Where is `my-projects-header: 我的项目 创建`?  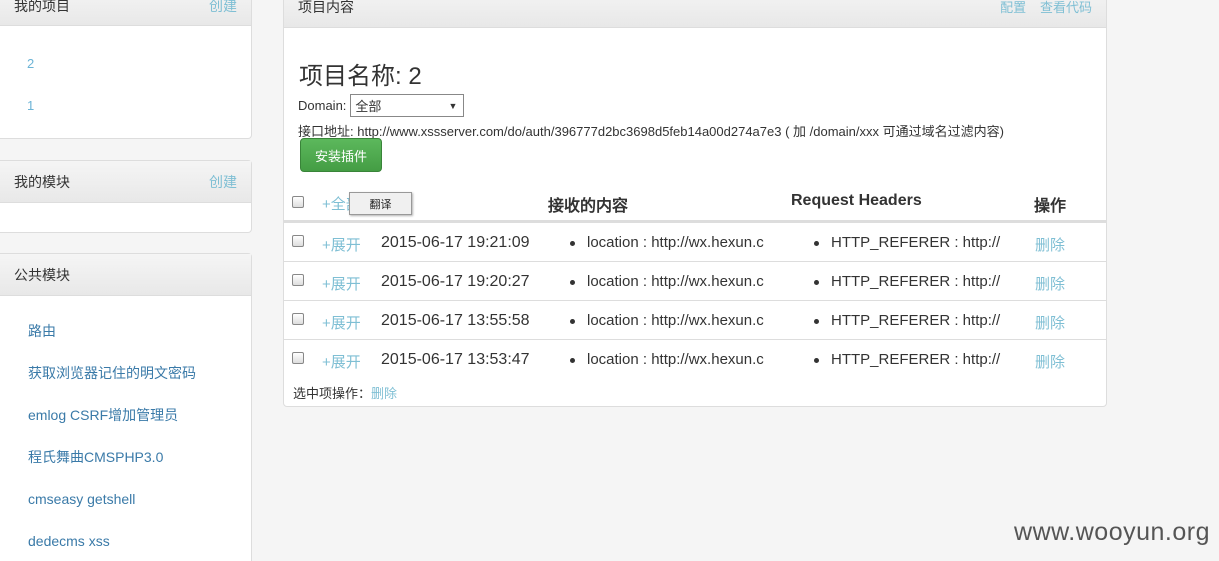 my-projects-header: 我的项目 创建 is located at coordinates (125, 13).